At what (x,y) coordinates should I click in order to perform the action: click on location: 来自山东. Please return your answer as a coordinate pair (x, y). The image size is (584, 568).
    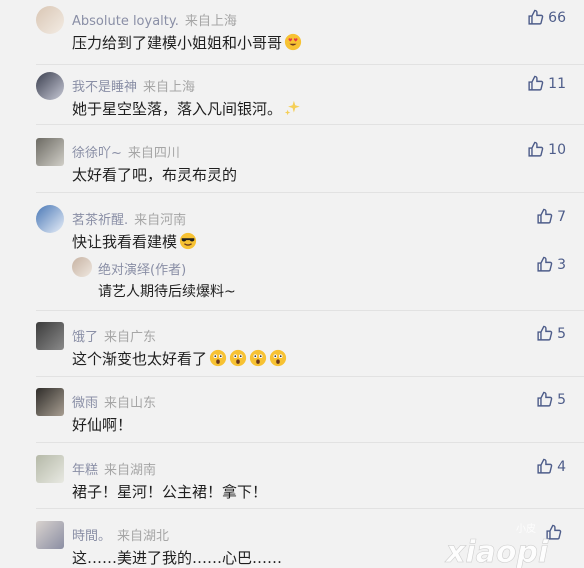
    Looking at the image, I should click on (130, 403).